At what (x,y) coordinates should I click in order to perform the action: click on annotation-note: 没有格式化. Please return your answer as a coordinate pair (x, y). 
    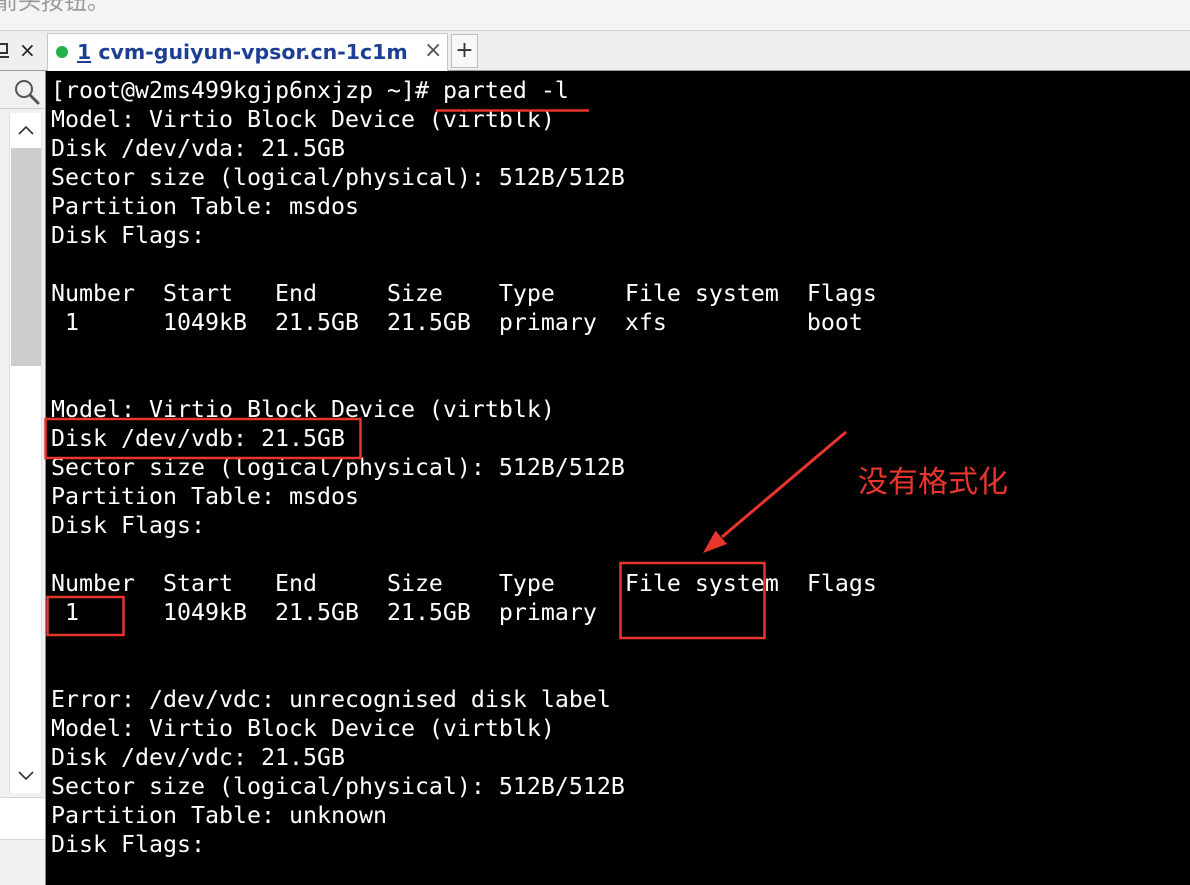
    Looking at the image, I should click on (933, 482).